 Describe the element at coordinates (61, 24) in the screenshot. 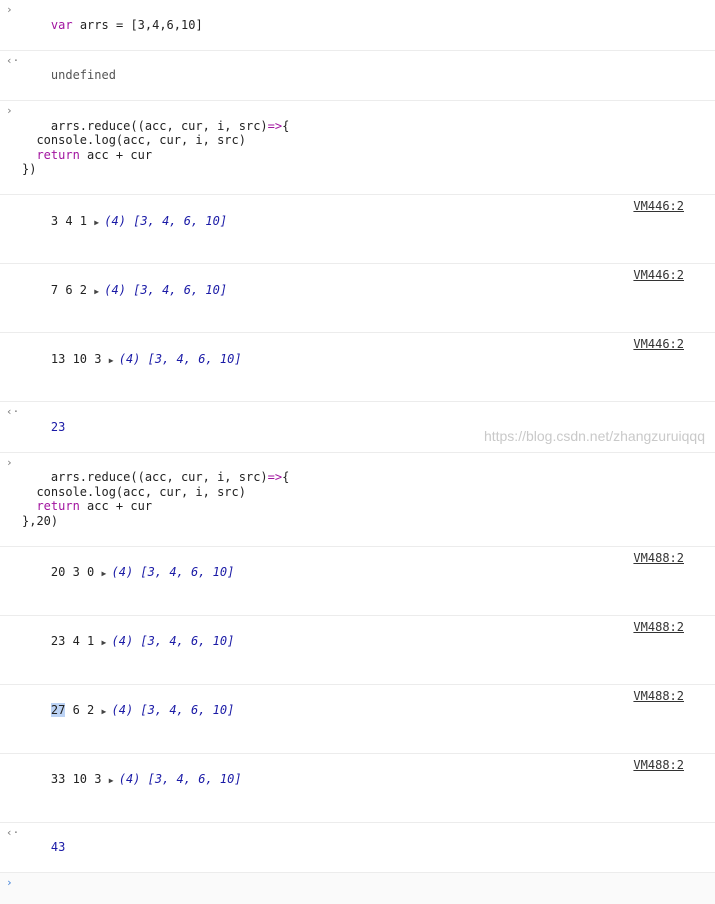

I see `keyword-var: var` at that location.